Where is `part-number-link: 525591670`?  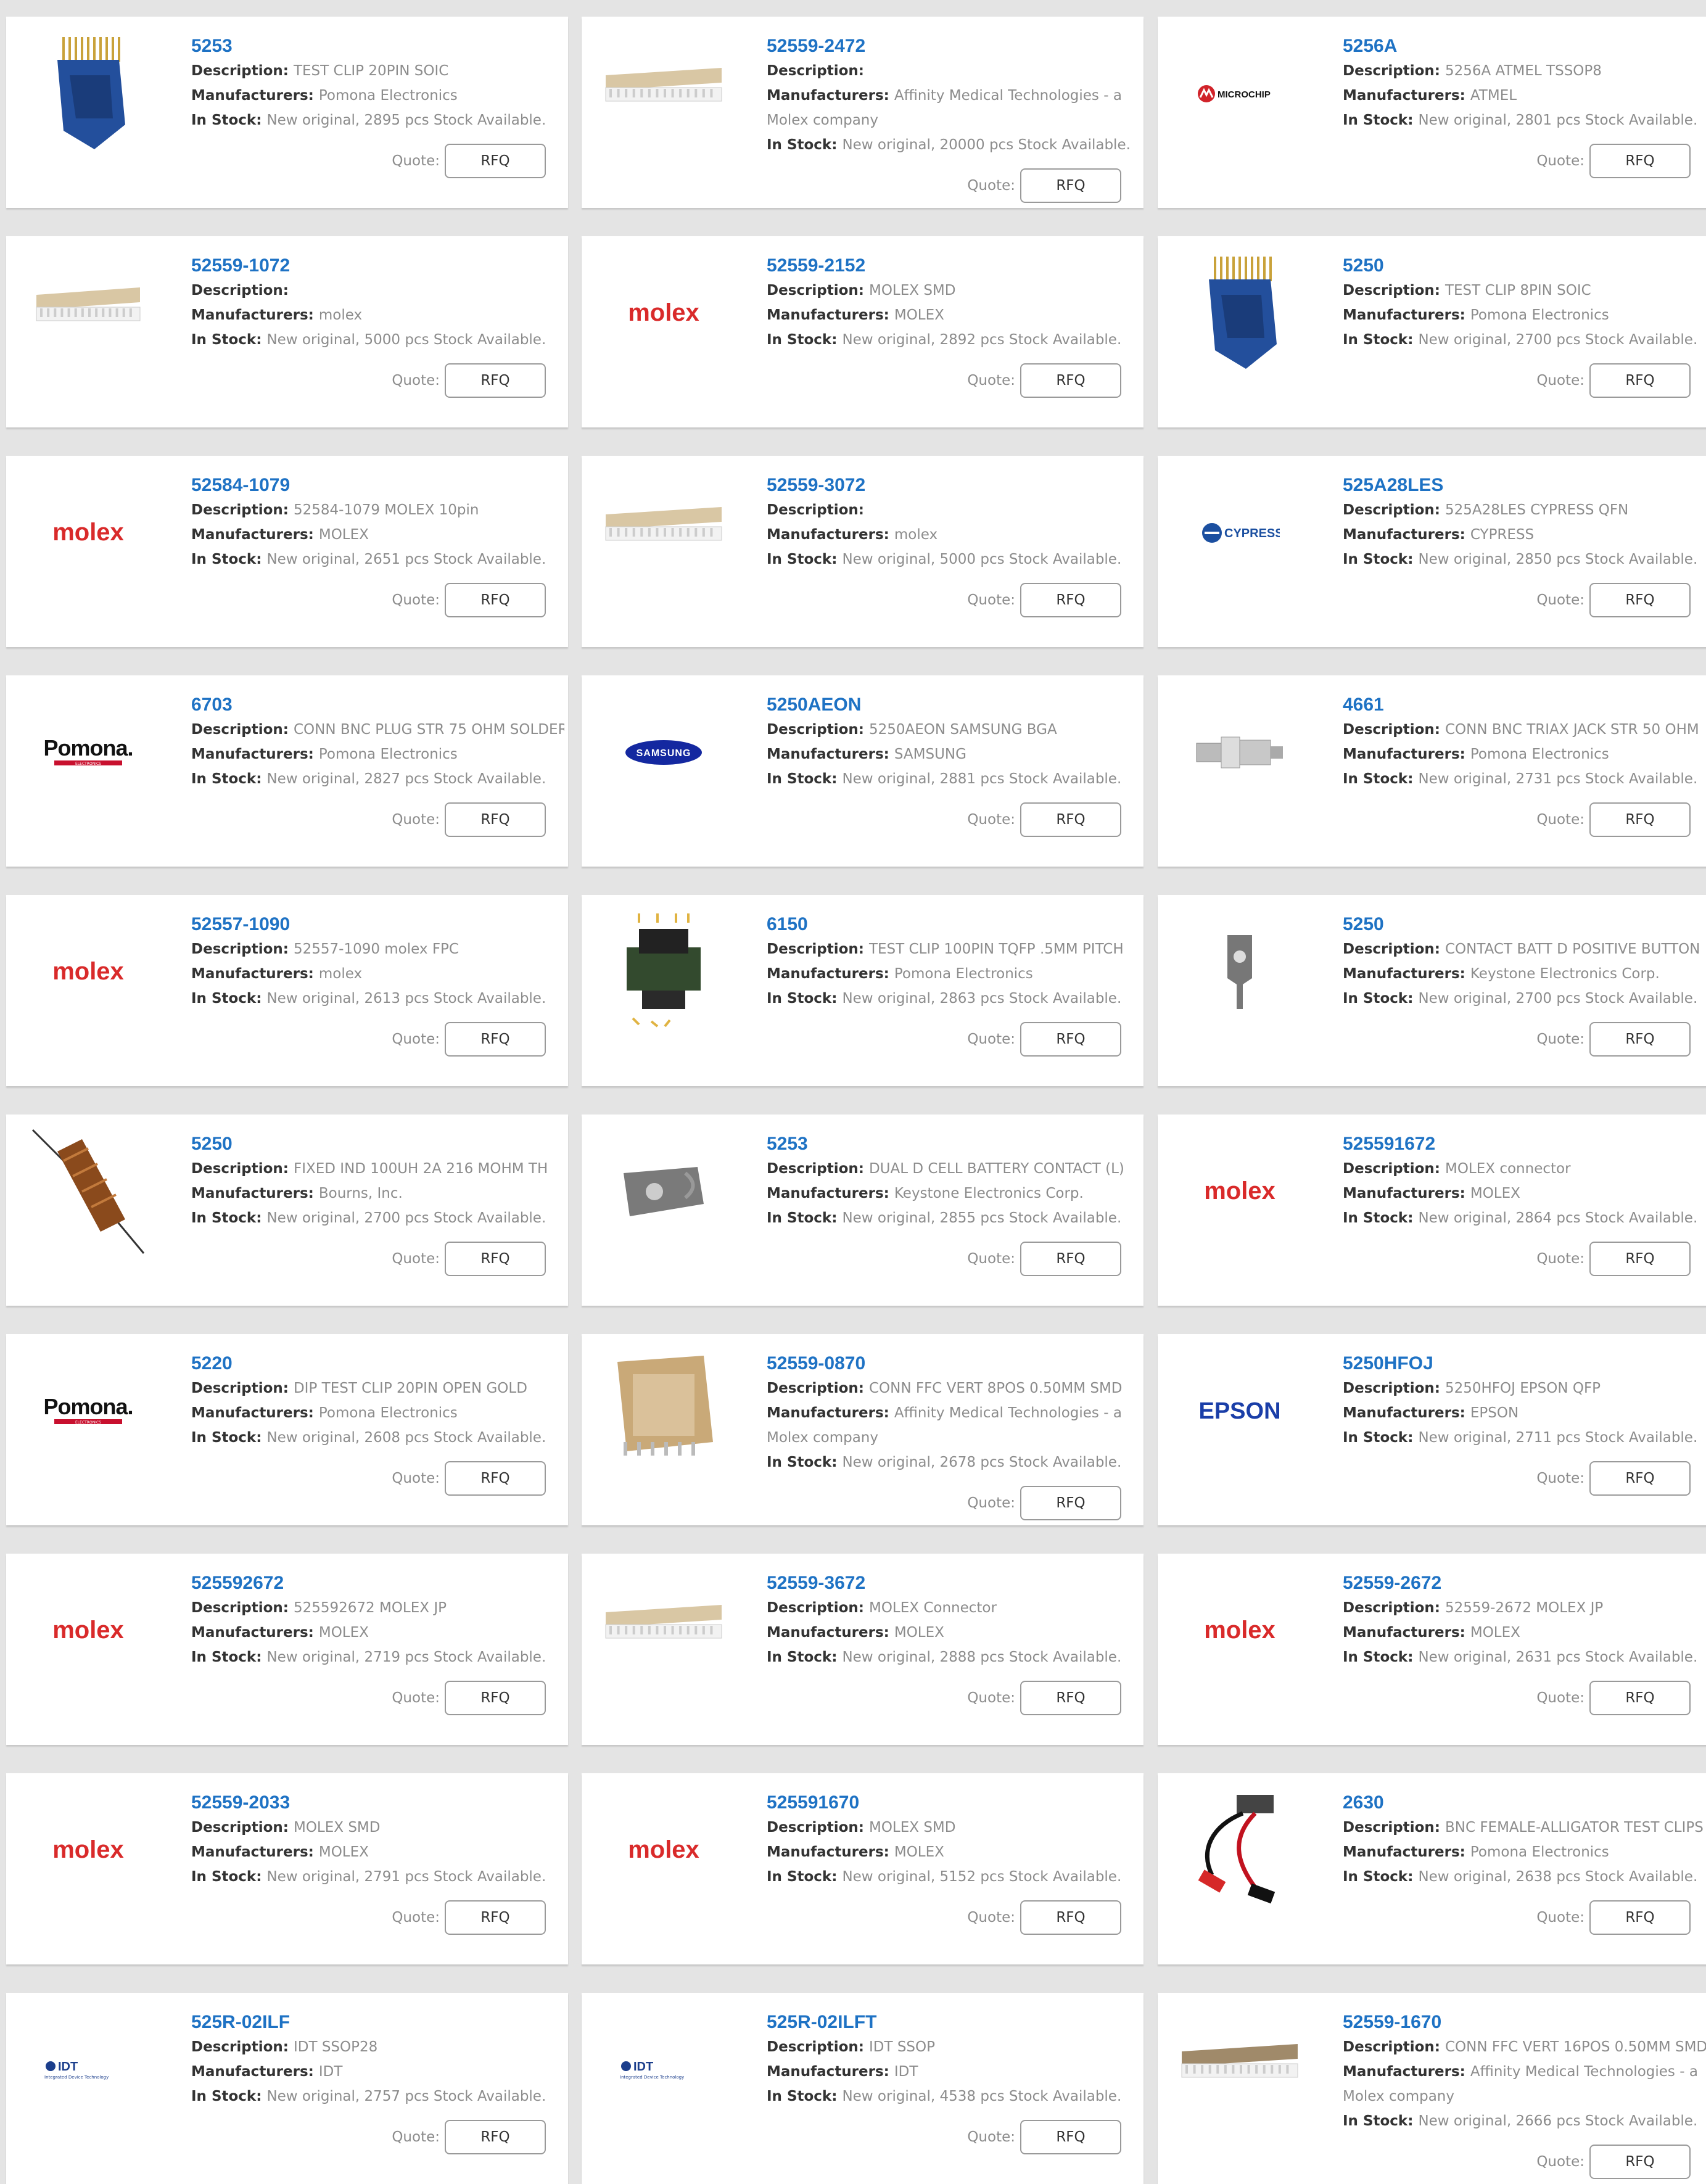
part-number-link: 525591670 is located at coordinates (953, 1803).